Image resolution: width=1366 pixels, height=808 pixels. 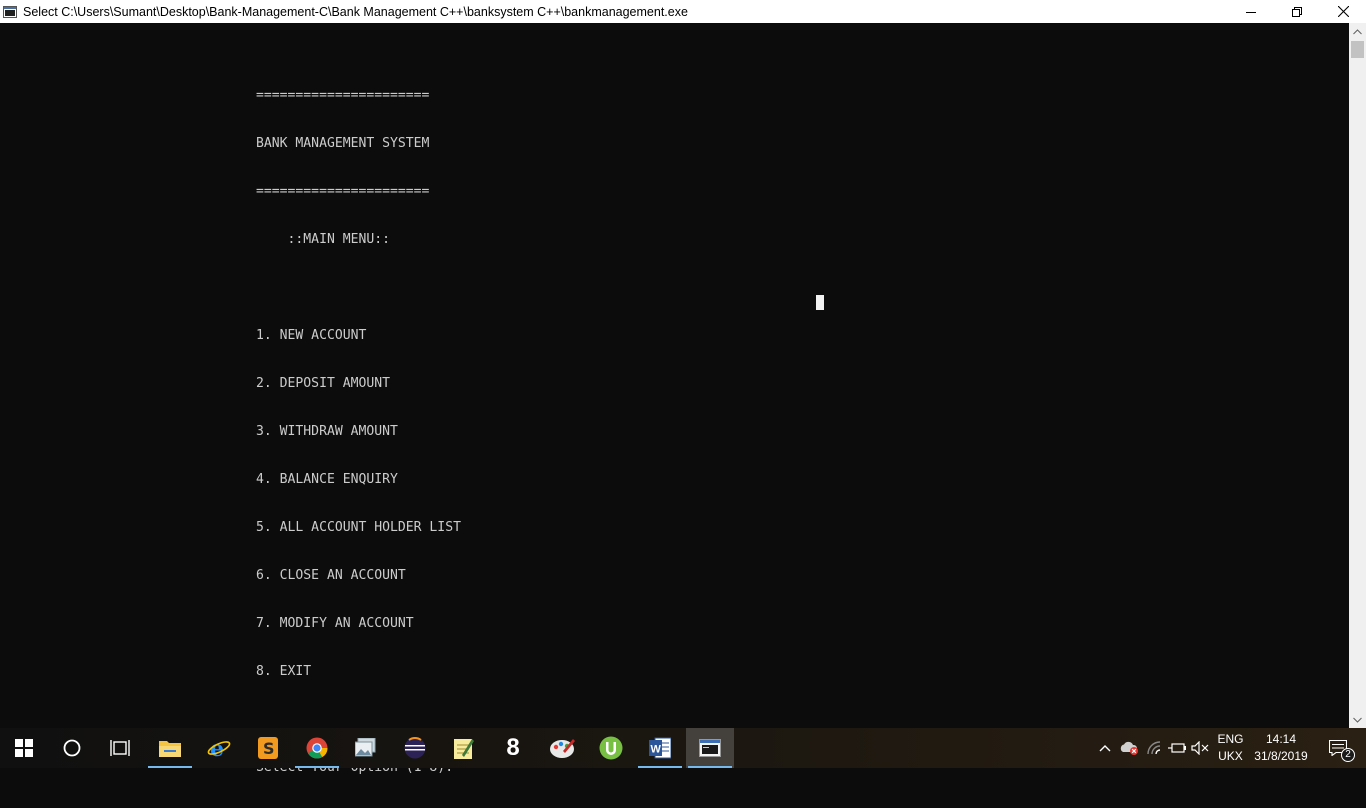 I want to click on notepad-icon, so click(x=464, y=749).